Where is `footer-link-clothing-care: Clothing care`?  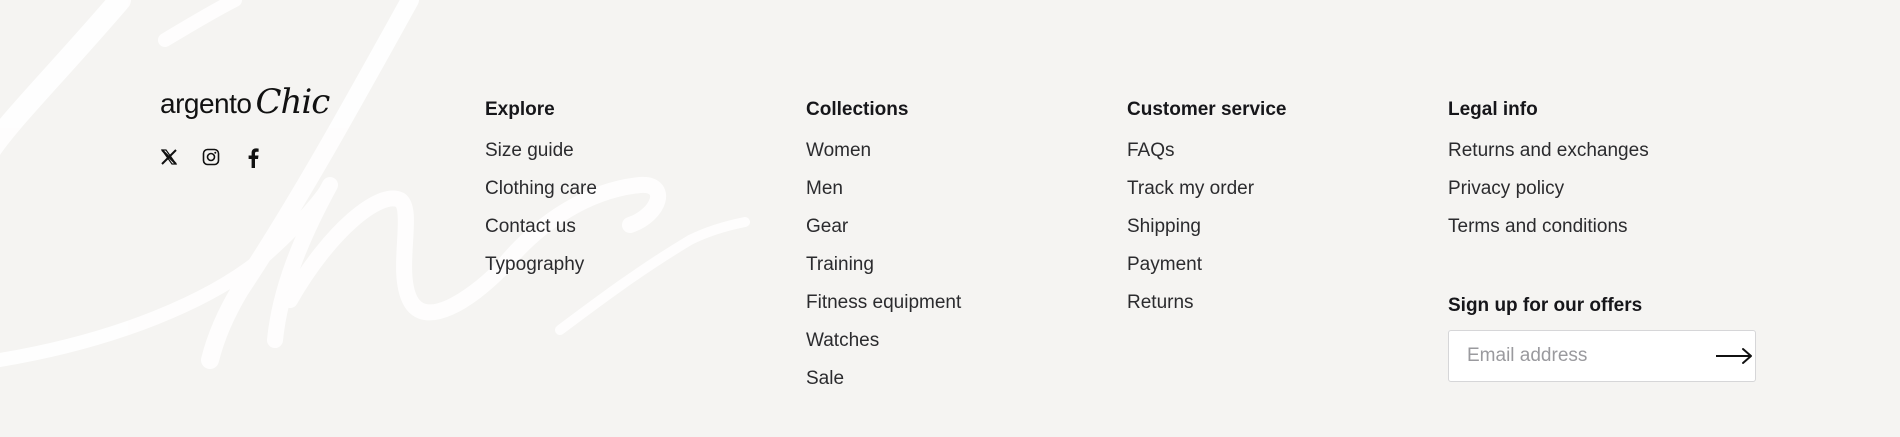
footer-link-clothing-care: Clothing care is located at coordinates (541, 189).